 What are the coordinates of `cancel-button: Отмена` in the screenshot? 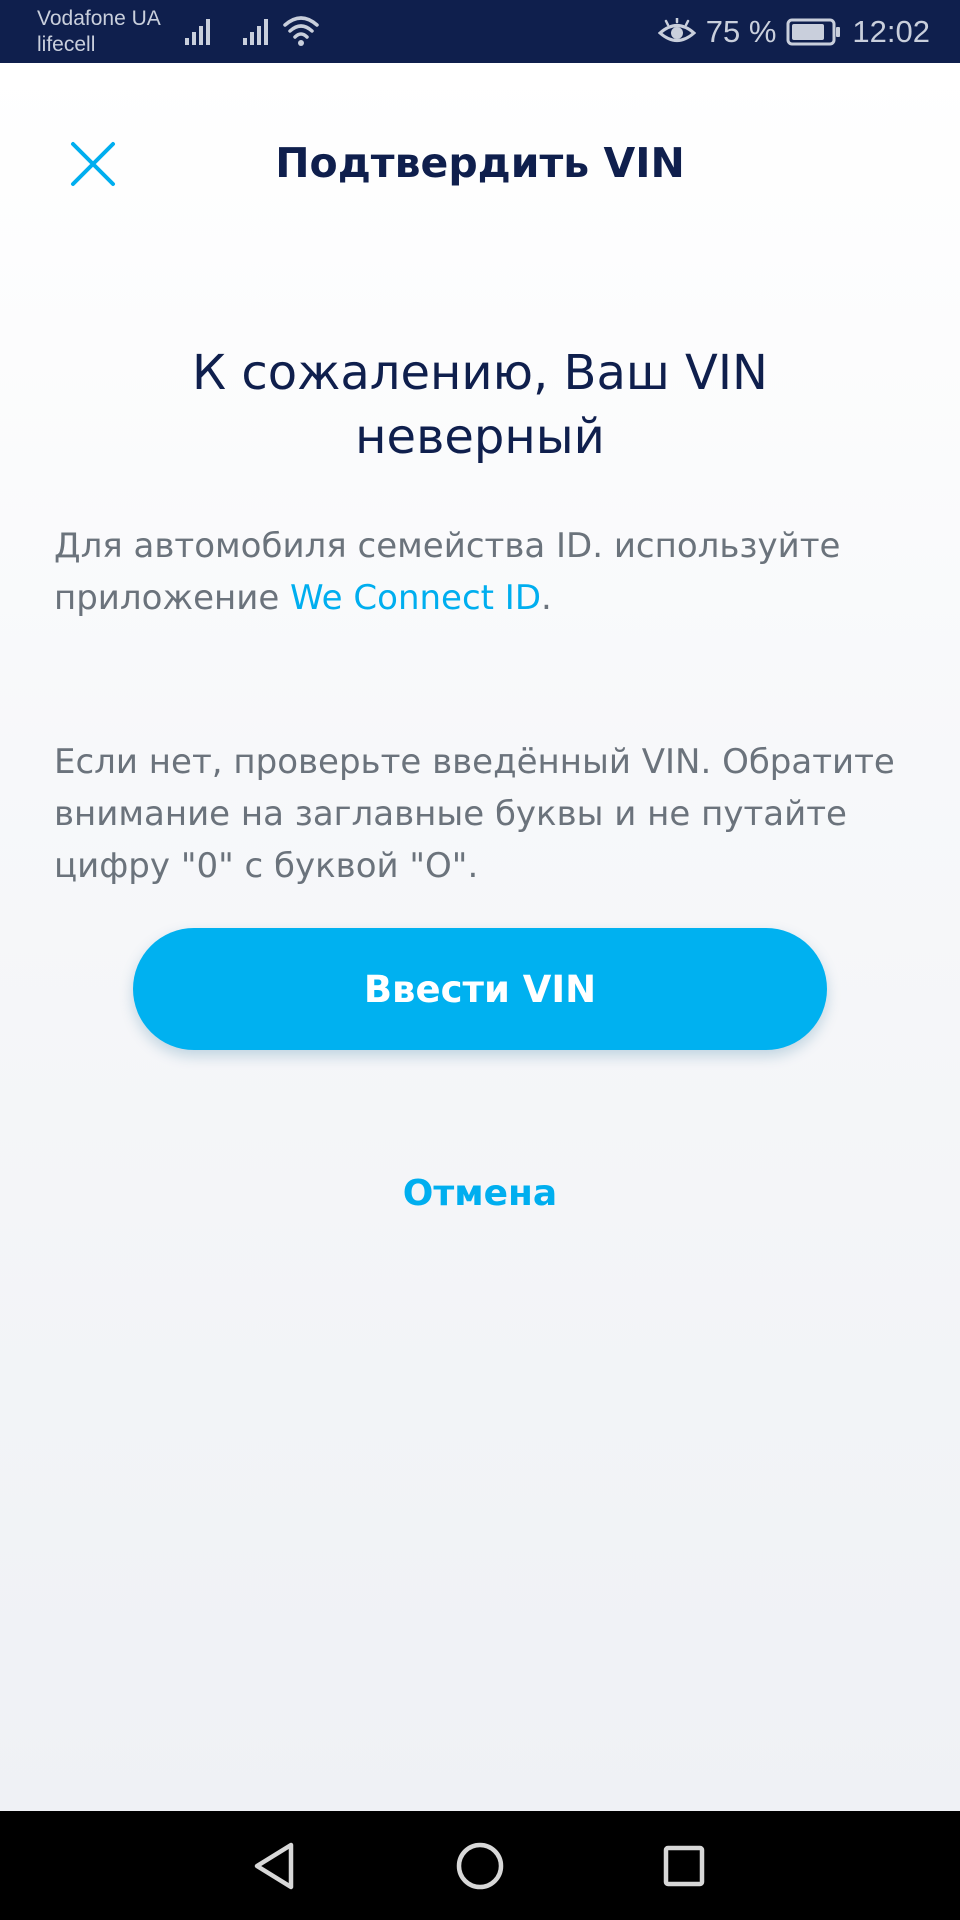 It's located at (480, 1193).